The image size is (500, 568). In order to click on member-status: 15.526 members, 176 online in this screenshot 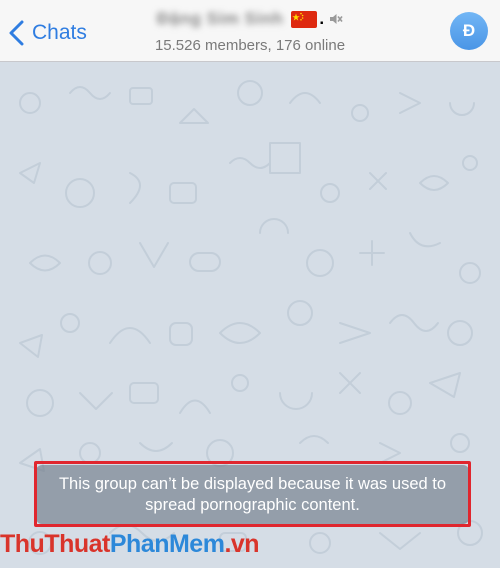, I will do `click(250, 45)`.